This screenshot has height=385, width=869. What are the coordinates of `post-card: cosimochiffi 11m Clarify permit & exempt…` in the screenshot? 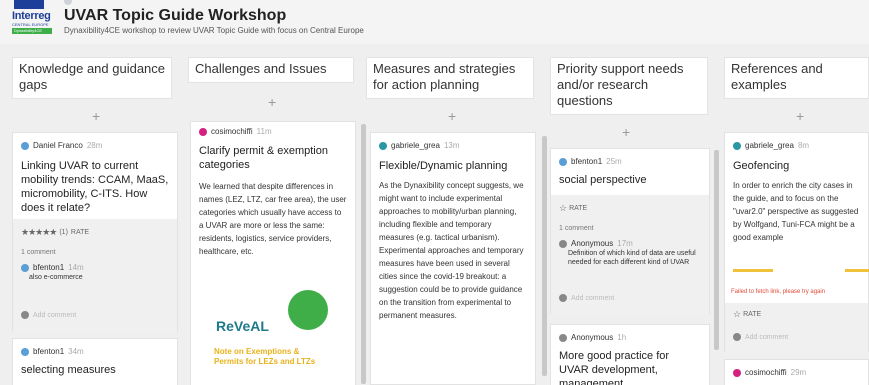 It's located at (273, 253).